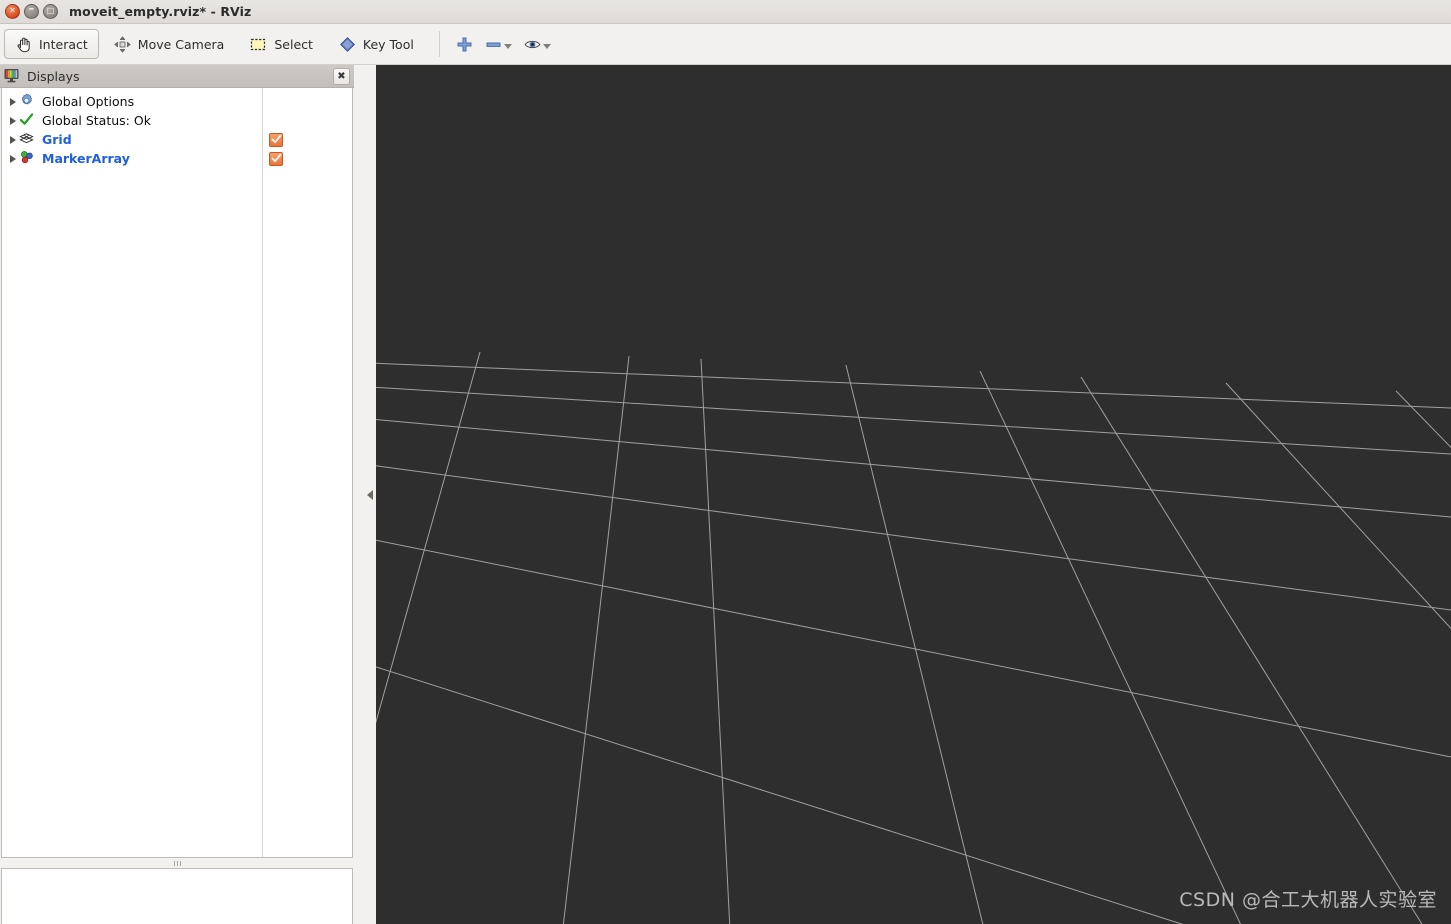 The width and height of the screenshot is (1451, 924). Describe the element at coordinates (262, 472) in the screenshot. I see `tree-column-divider` at that location.